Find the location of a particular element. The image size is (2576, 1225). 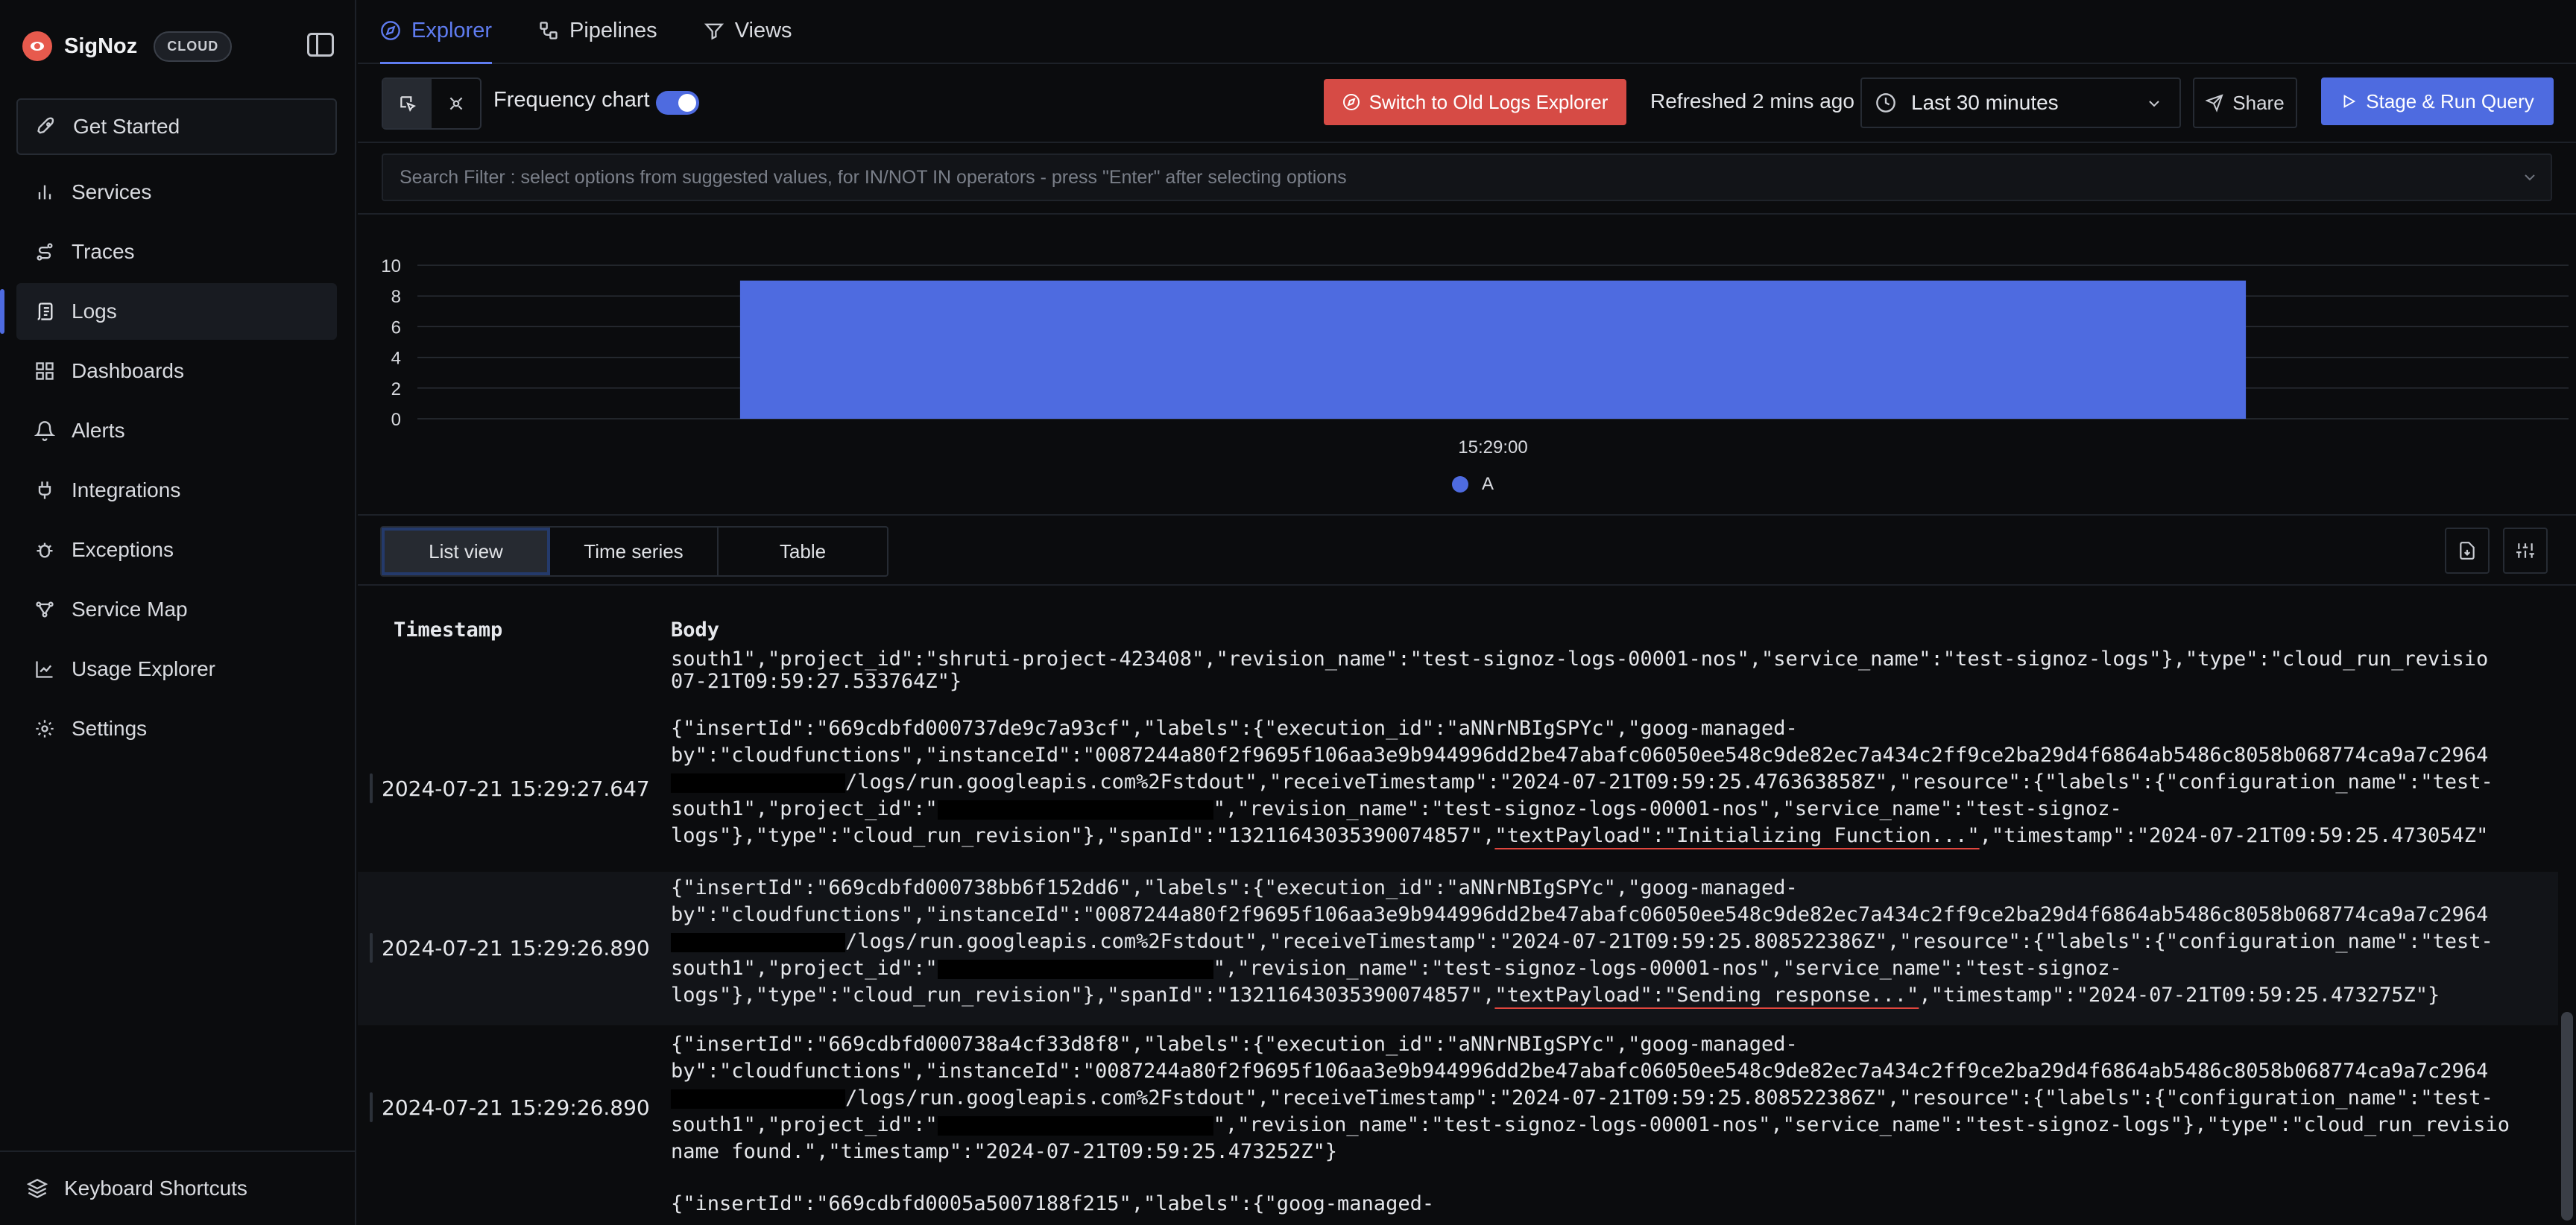

workflow-icon is located at coordinates (548, 31).